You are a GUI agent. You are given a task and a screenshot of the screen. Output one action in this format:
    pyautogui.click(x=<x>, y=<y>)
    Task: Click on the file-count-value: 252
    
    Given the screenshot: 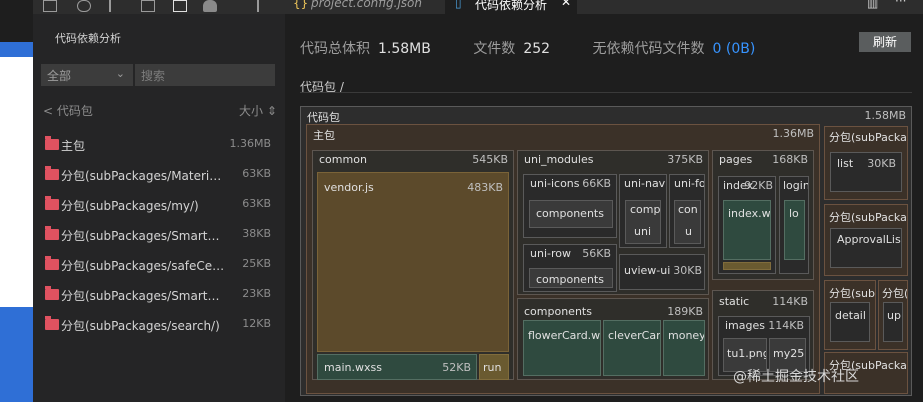 What is the action you would take?
    pyautogui.click(x=537, y=49)
    